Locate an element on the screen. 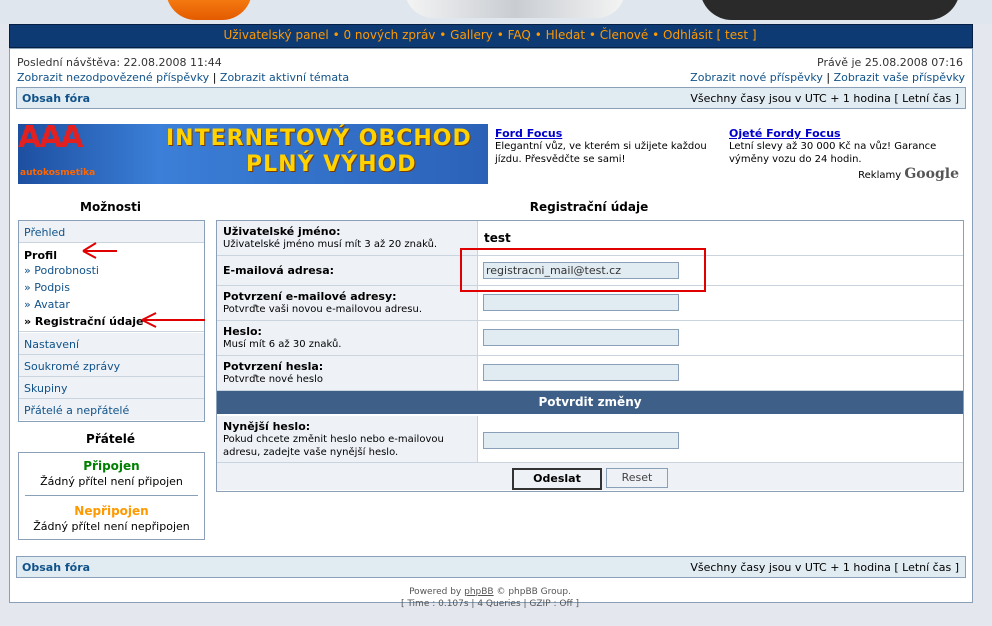  annotation-box is located at coordinates (583, 270).